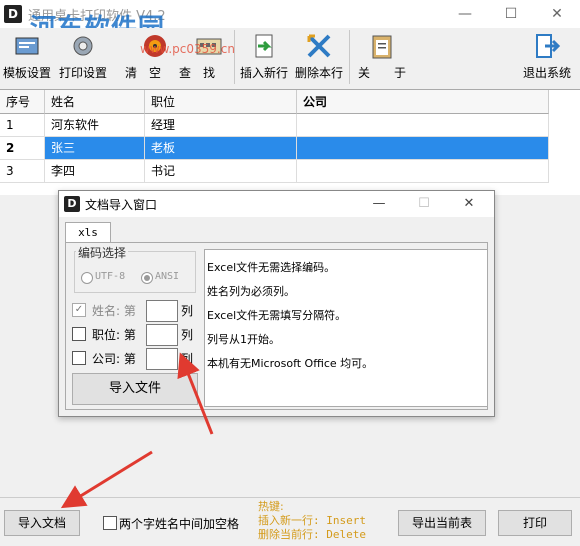 The width and height of the screenshot is (580, 546). What do you see at coordinates (277, 315) in the screenshot?
I see `note-line: Excel文件无需填写分隔符。` at bounding box center [277, 315].